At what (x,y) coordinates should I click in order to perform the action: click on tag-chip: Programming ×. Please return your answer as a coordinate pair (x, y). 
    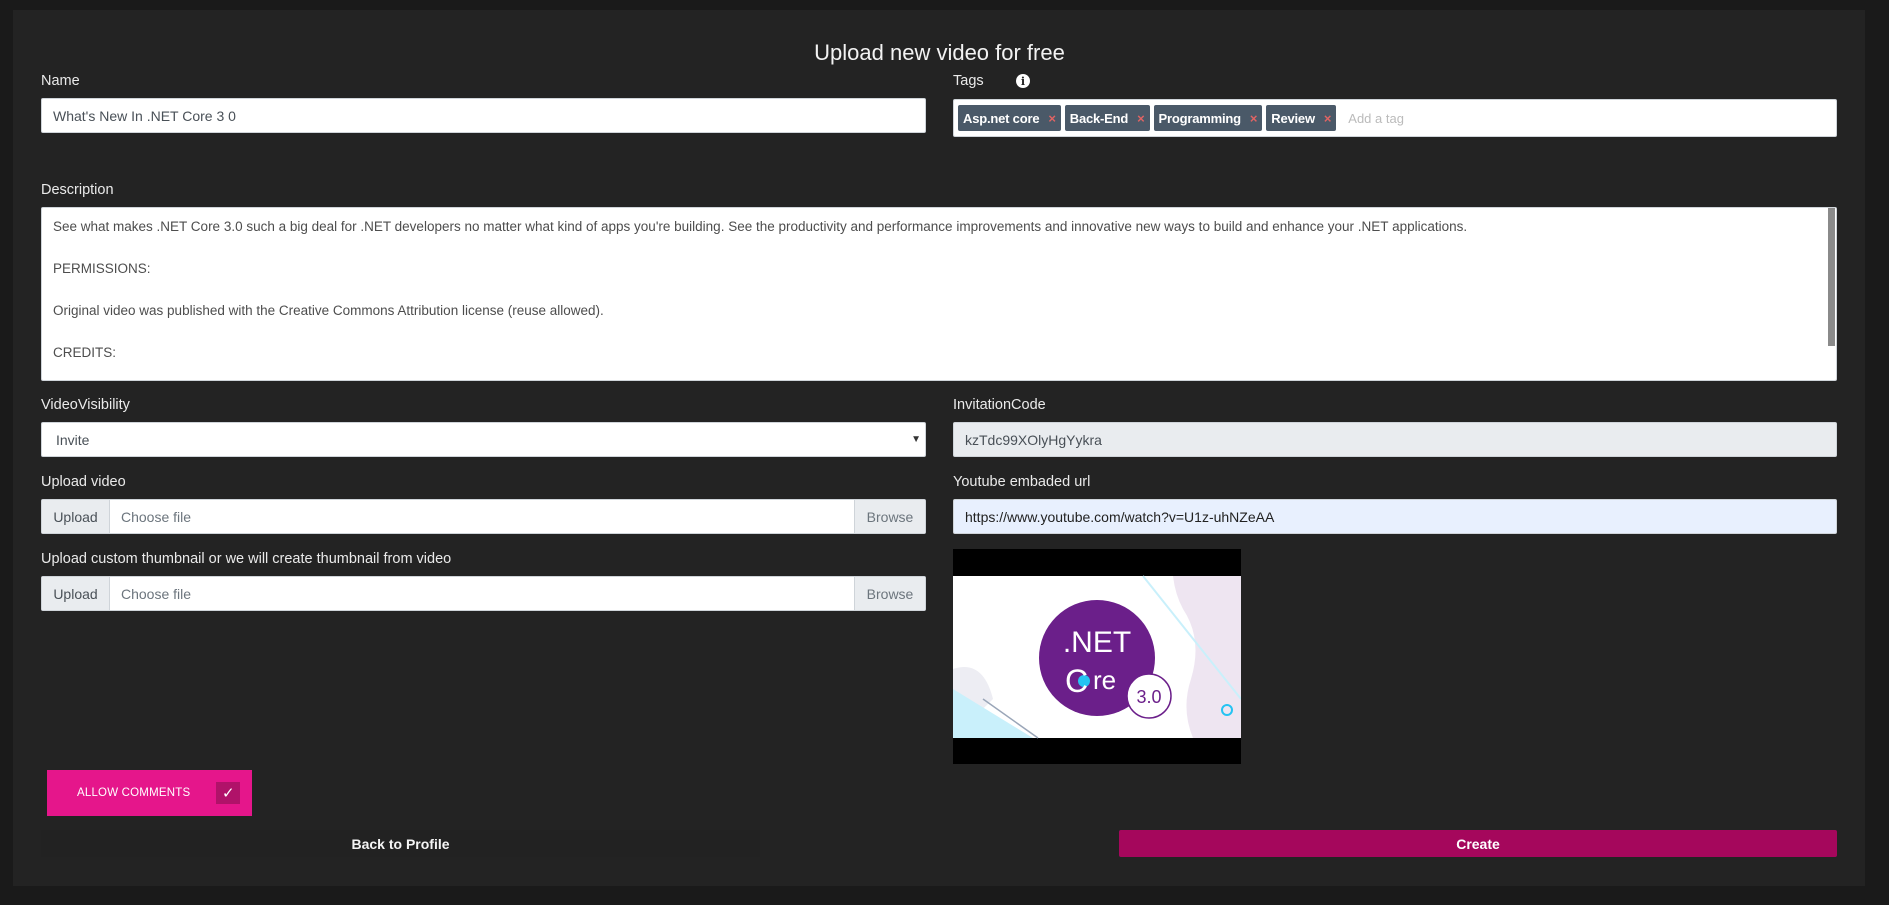
    Looking at the image, I should click on (1208, 118).